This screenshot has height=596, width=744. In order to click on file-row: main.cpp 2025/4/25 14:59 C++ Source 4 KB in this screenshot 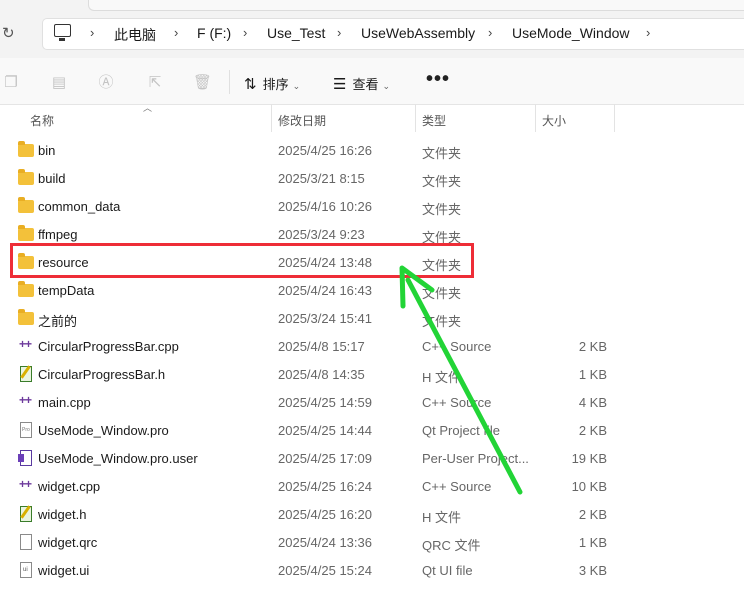, I will do `click(372, 402)`.